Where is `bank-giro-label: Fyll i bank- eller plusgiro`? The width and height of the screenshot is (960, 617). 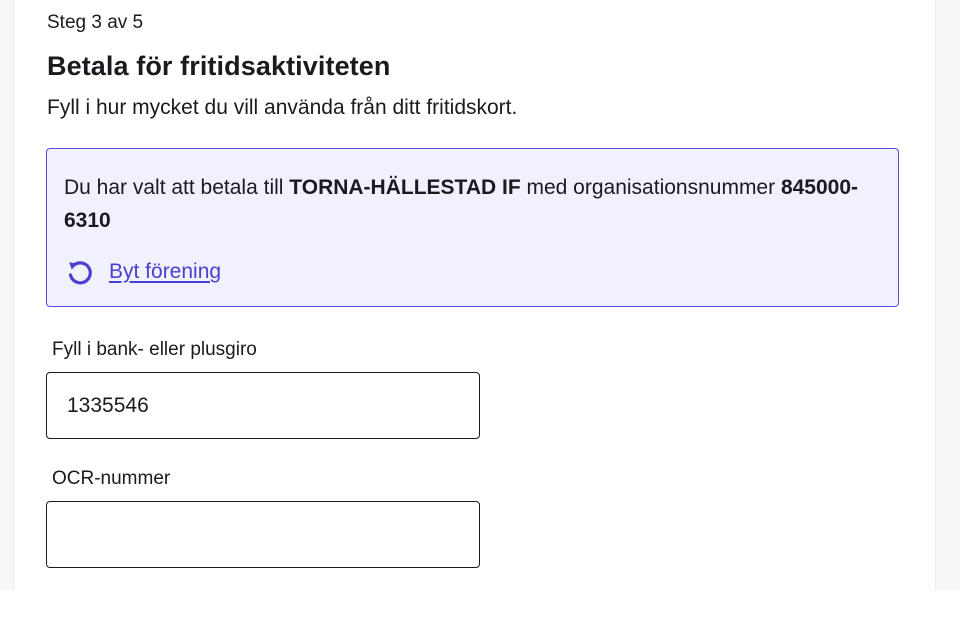
bank-giro-label: Fyll i bank- eller plusgiro is located at coordinates (154, 349).